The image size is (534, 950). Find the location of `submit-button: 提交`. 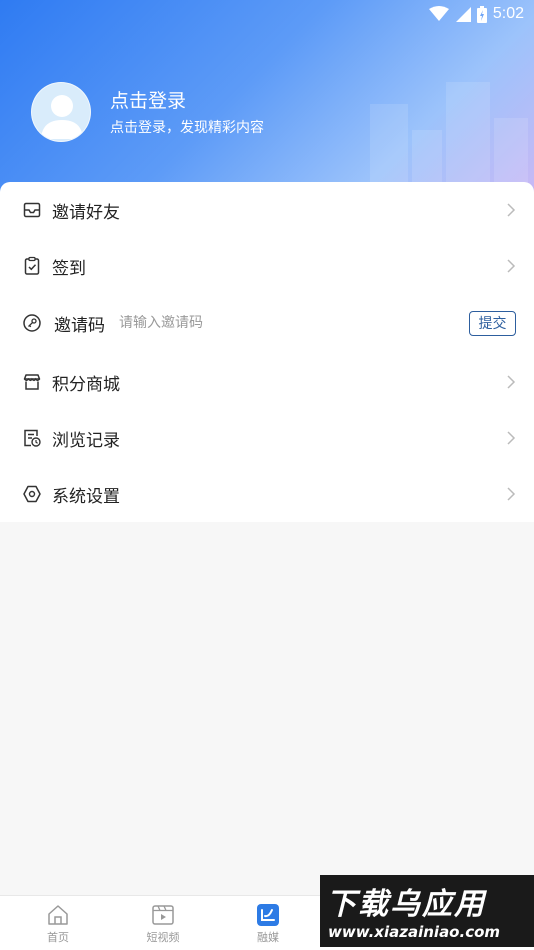

submit-button: 提交 is located at coordinates (492, 323).